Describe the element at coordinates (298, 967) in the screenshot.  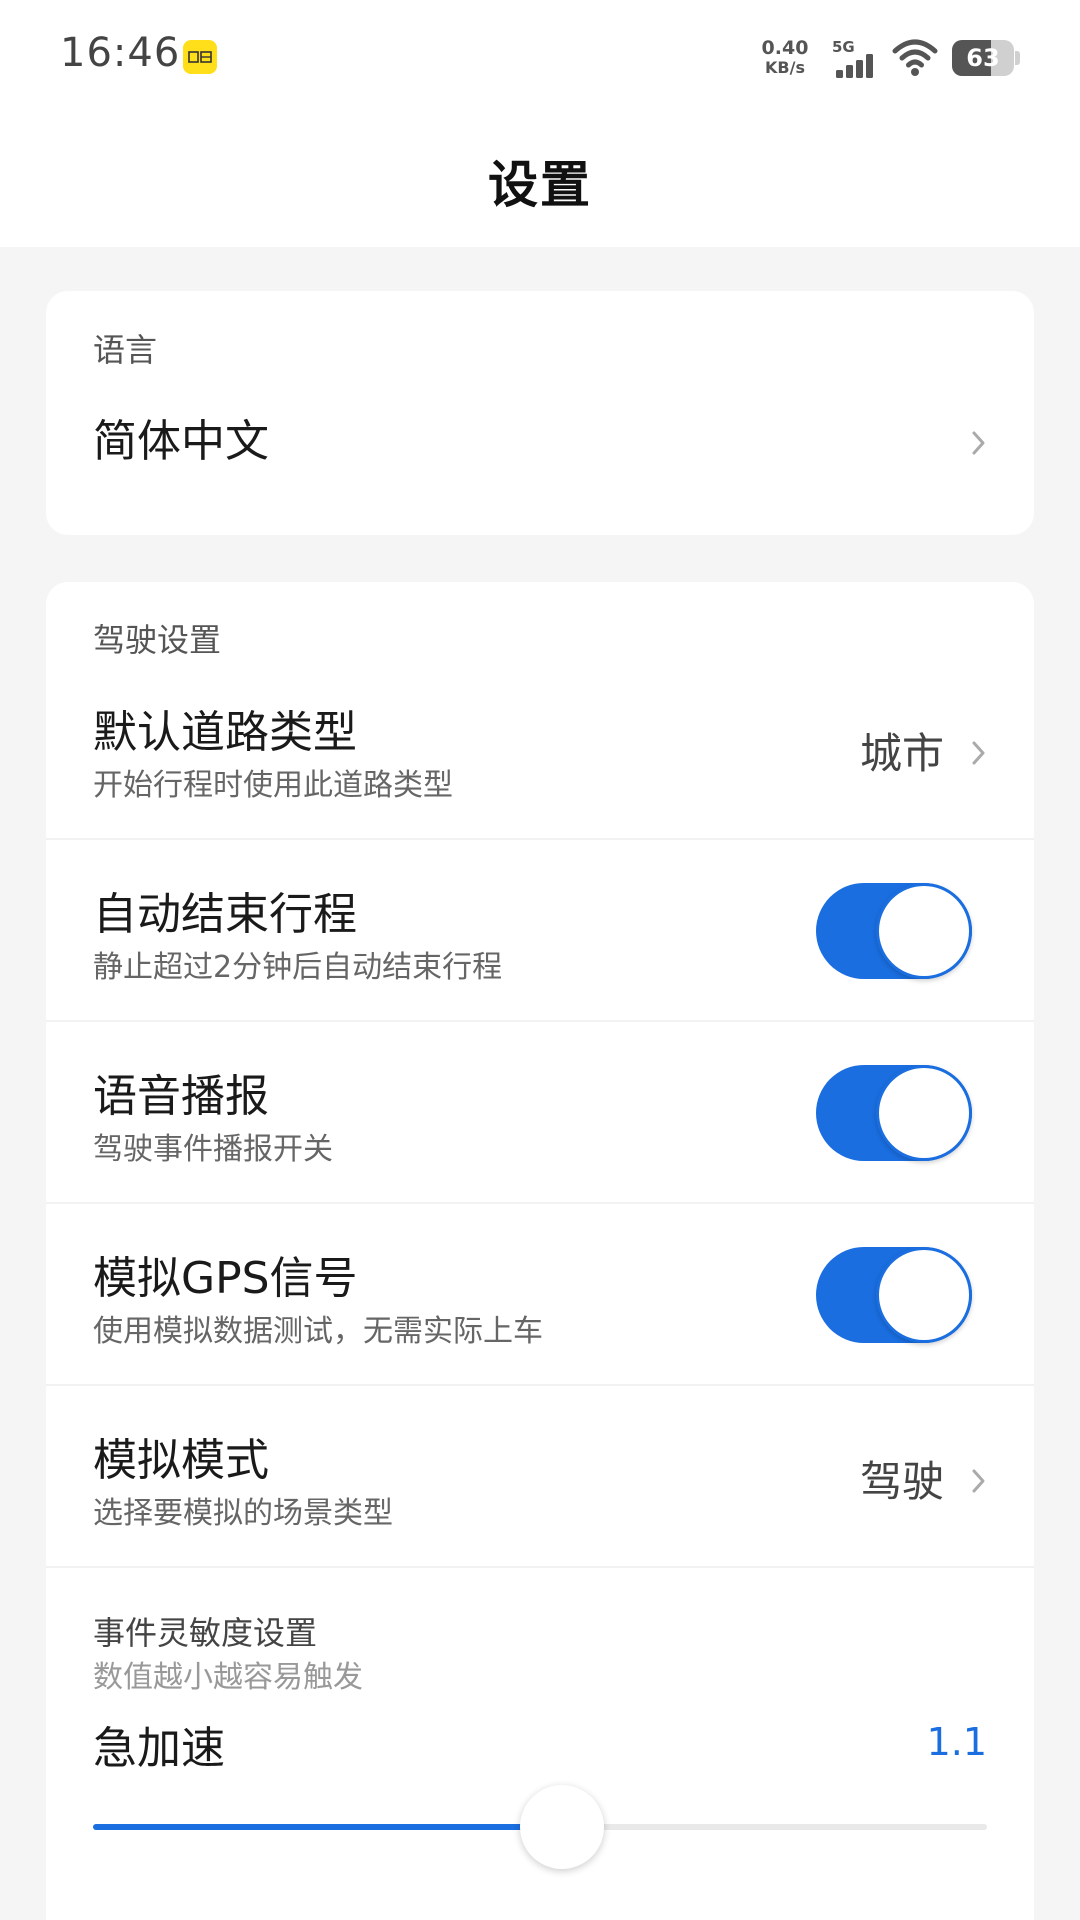
I see `auto-end-trip-subtitle: 静止超过2分钟后自动结束行程` at that location.